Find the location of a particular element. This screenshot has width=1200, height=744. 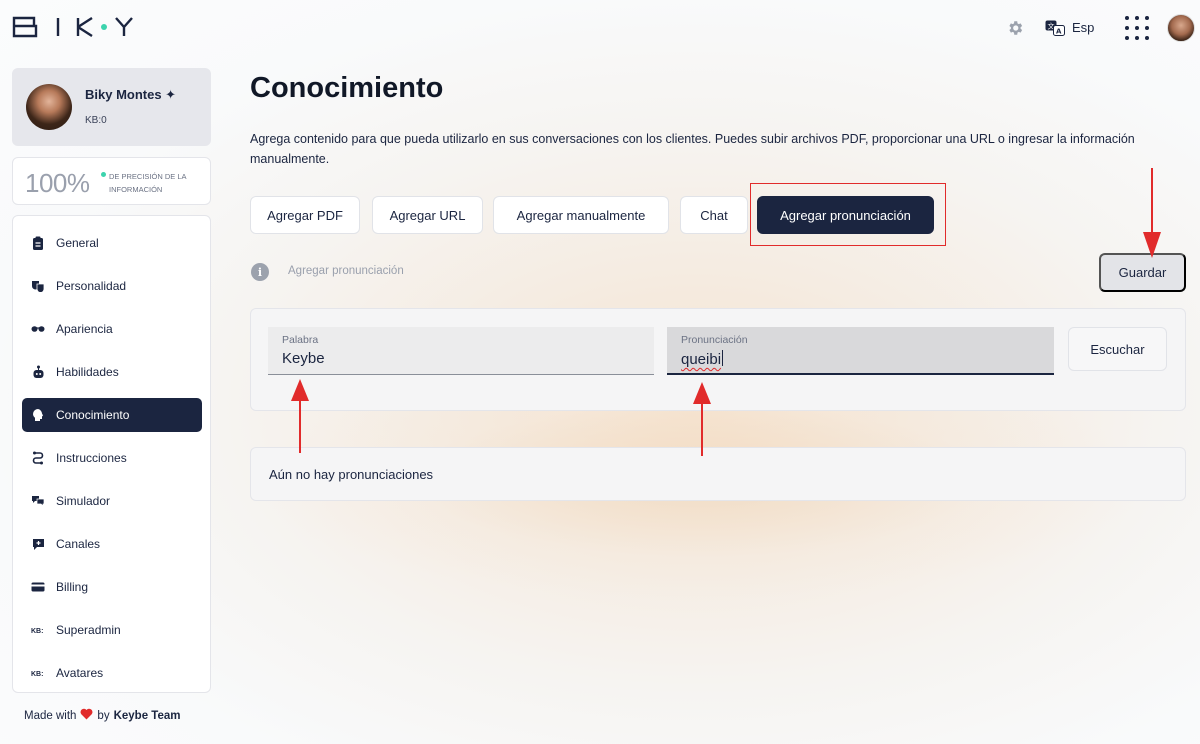

profile-card: Biky Montes ✦ KB:0 is located at coordinates (111, 107).